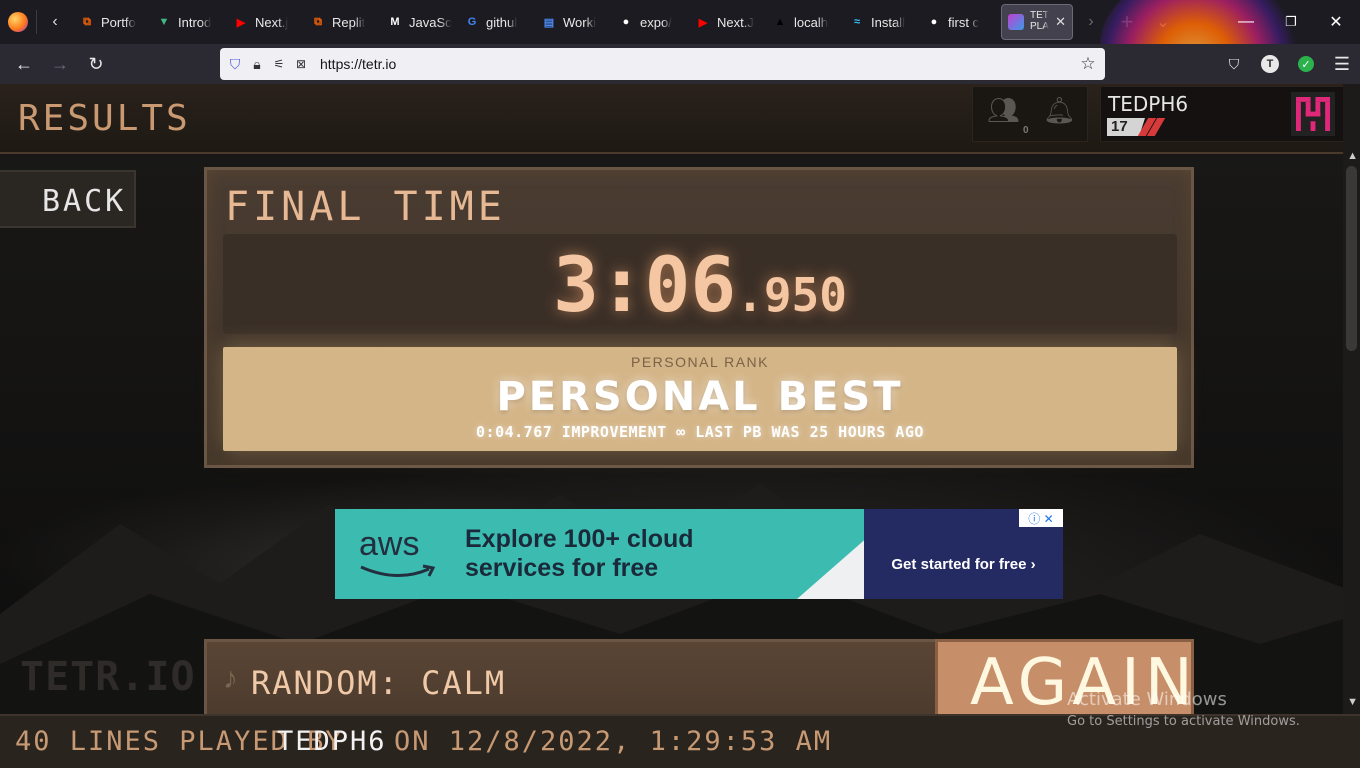  What do you see at coordinates (699, 362) in the screenshot?
I see `personal-rank-label: PERSONAL RANK` at bounding box center [699, 362].